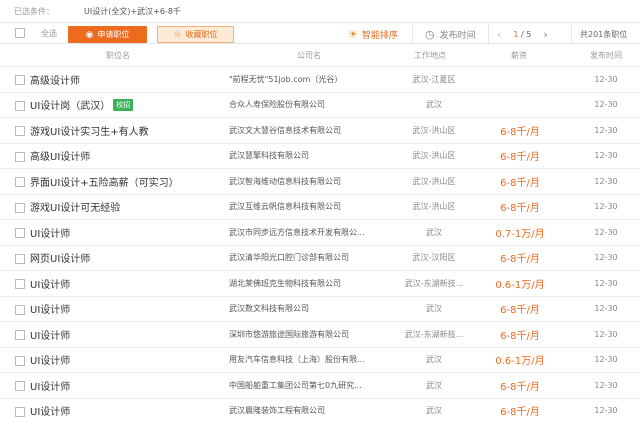 The height and width of the screenshot is (436, 640). I want to click on job-row: UI设计师 用友汽车信息科技（上海）股份有限... 武汉 0.6-1万/月 12-30, so click(320, 359).